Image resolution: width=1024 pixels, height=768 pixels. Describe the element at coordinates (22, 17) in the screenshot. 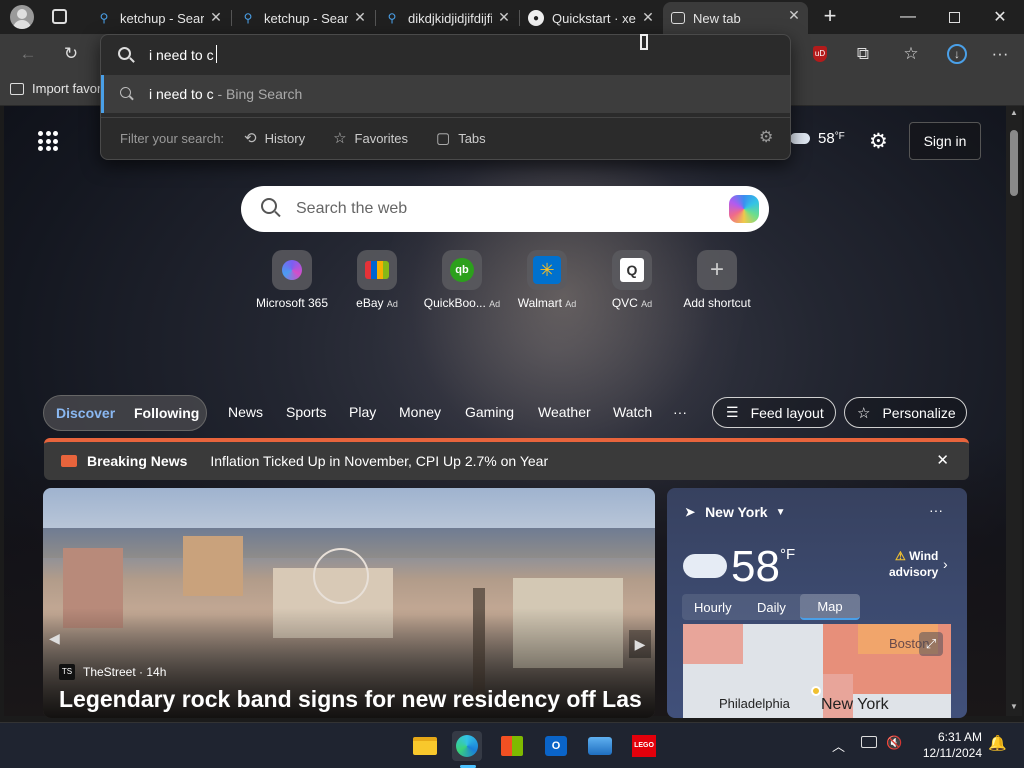

I see `profile-avatar` at that location.